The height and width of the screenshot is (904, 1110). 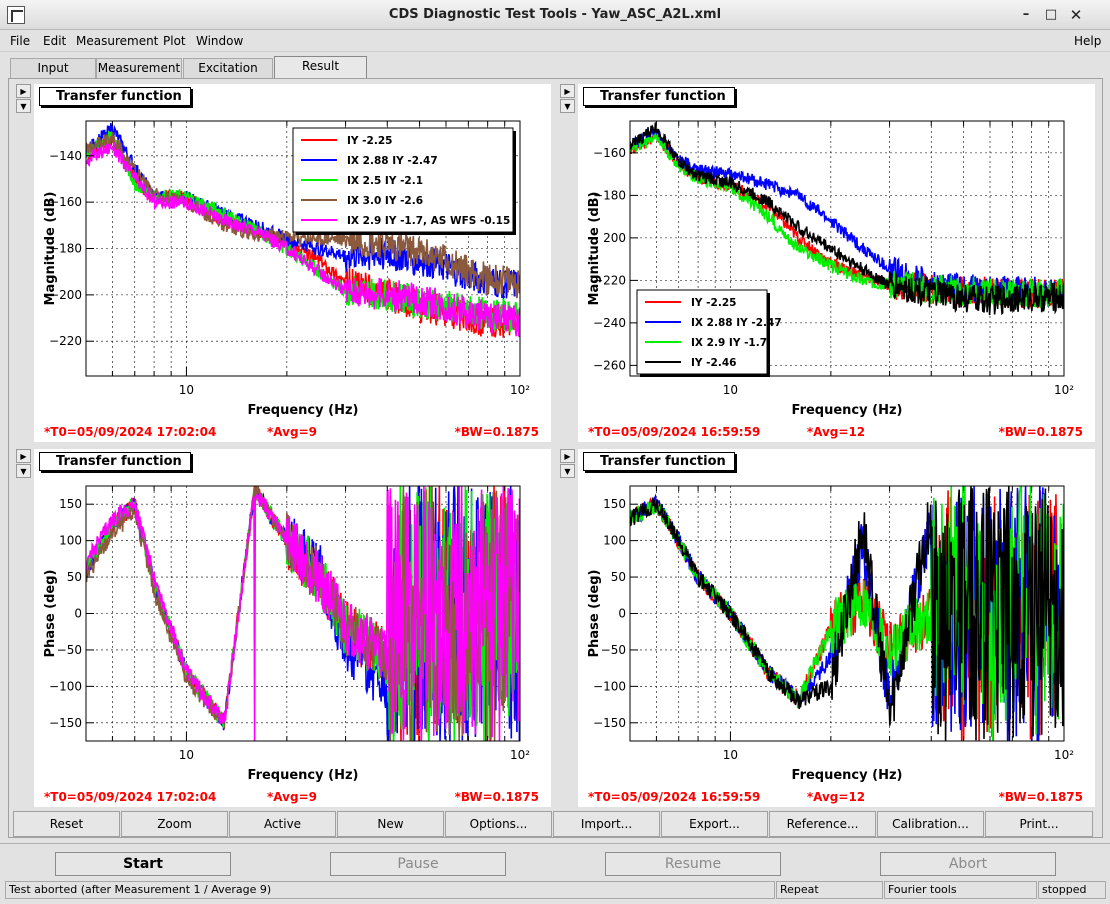 I want to click on menu-plot: Plot, so click(x=174, y=41).